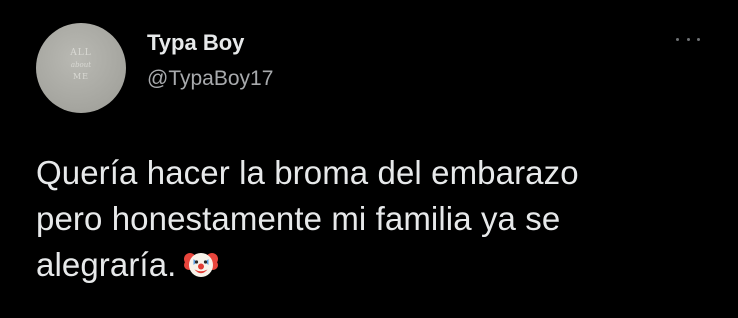 This screenshot has height=318, width=738. I want to click on avatar-text-line: about, so click(81, 65).